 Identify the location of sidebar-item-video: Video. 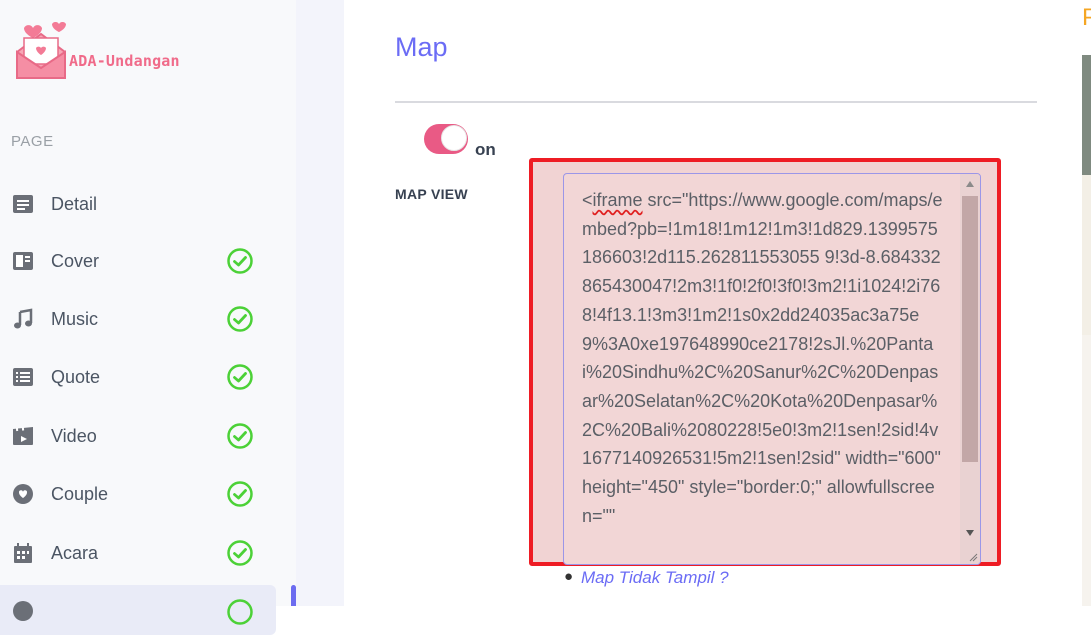
(138, 436).